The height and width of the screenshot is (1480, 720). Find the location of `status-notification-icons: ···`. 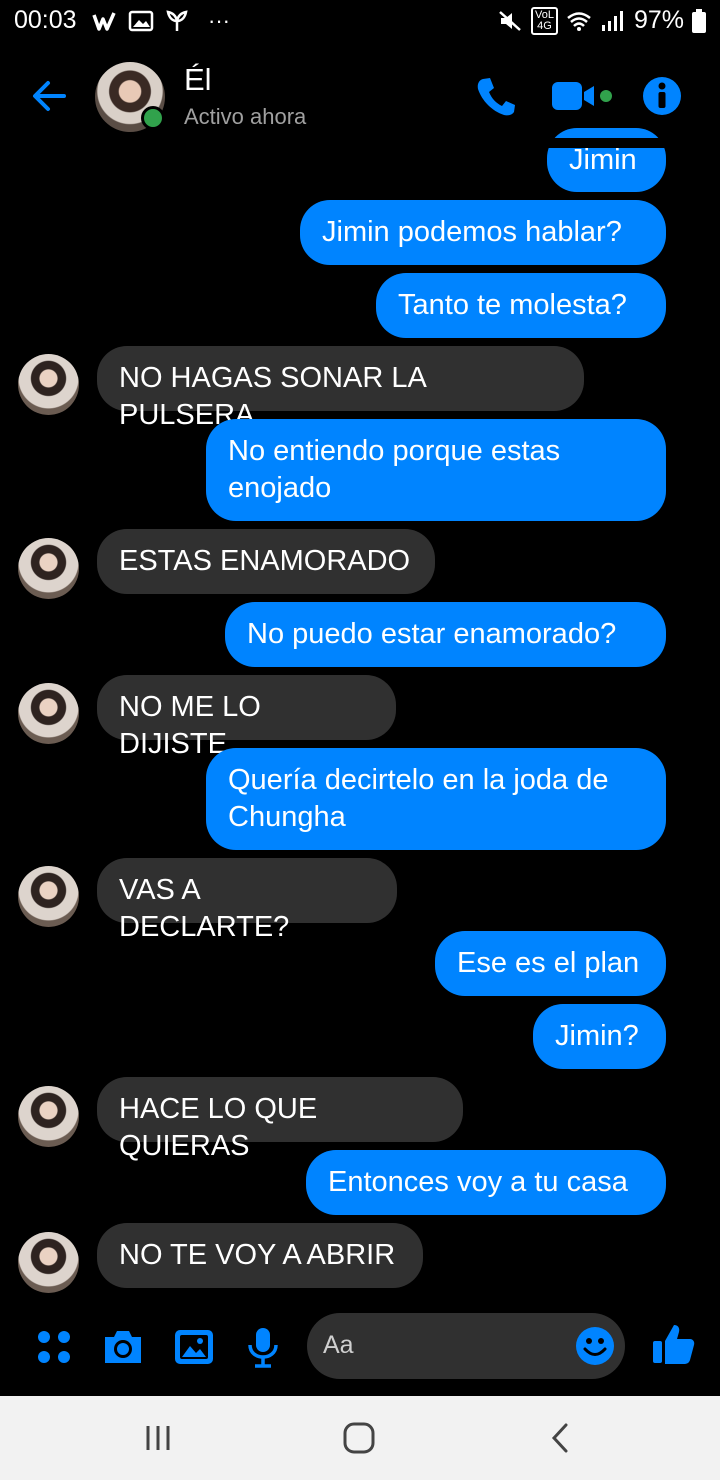

status-notification-icons: ··· is located at coordinates (161, 21).